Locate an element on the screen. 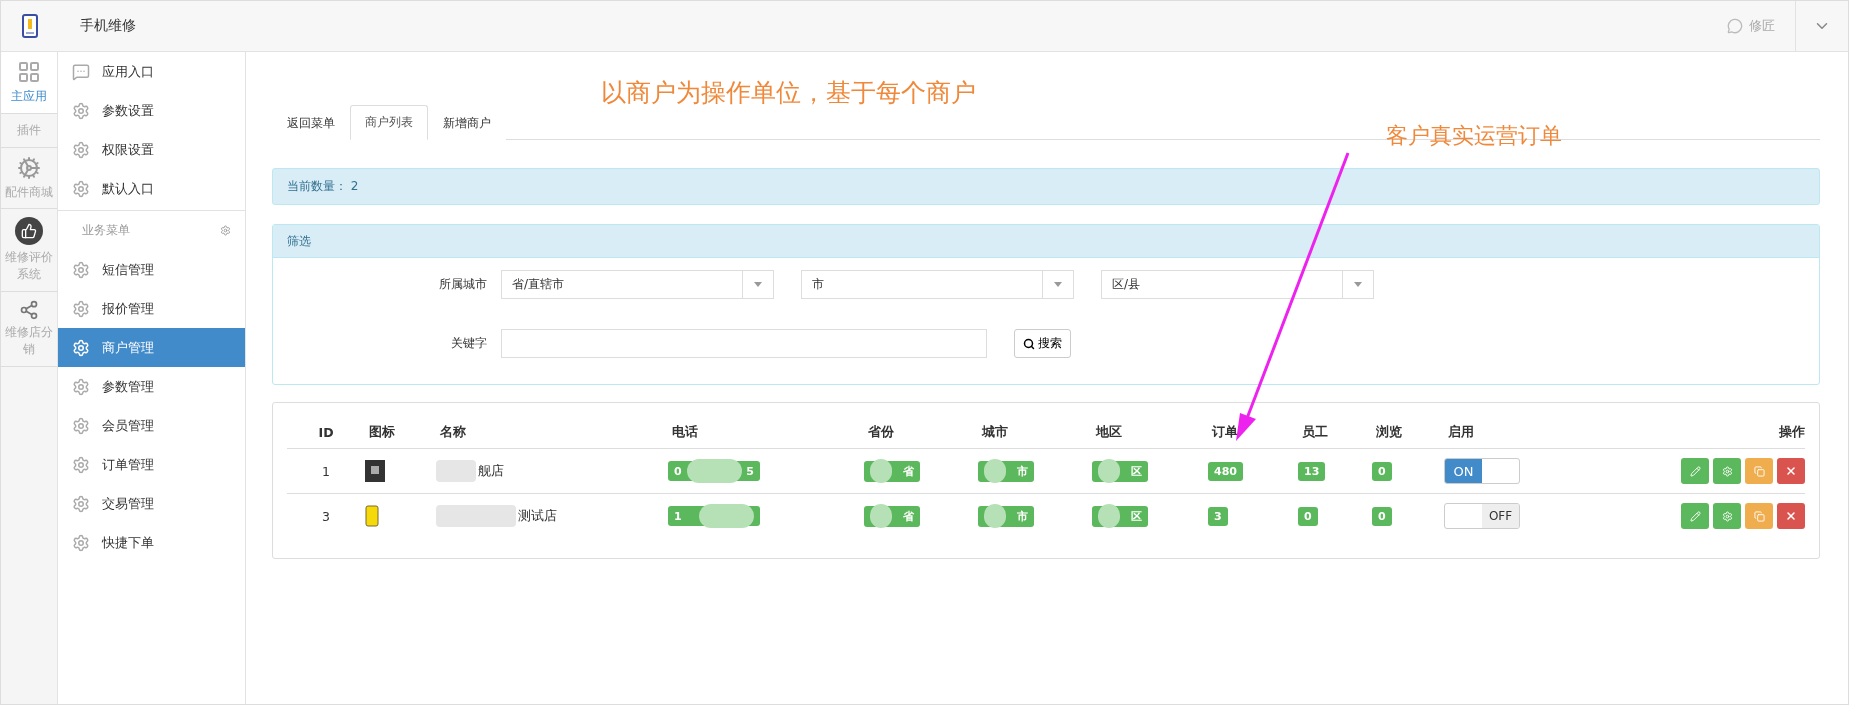 The width and height of the screenshot is (1849, 705). column-header: 电话 is located at coordinates (685, 432).